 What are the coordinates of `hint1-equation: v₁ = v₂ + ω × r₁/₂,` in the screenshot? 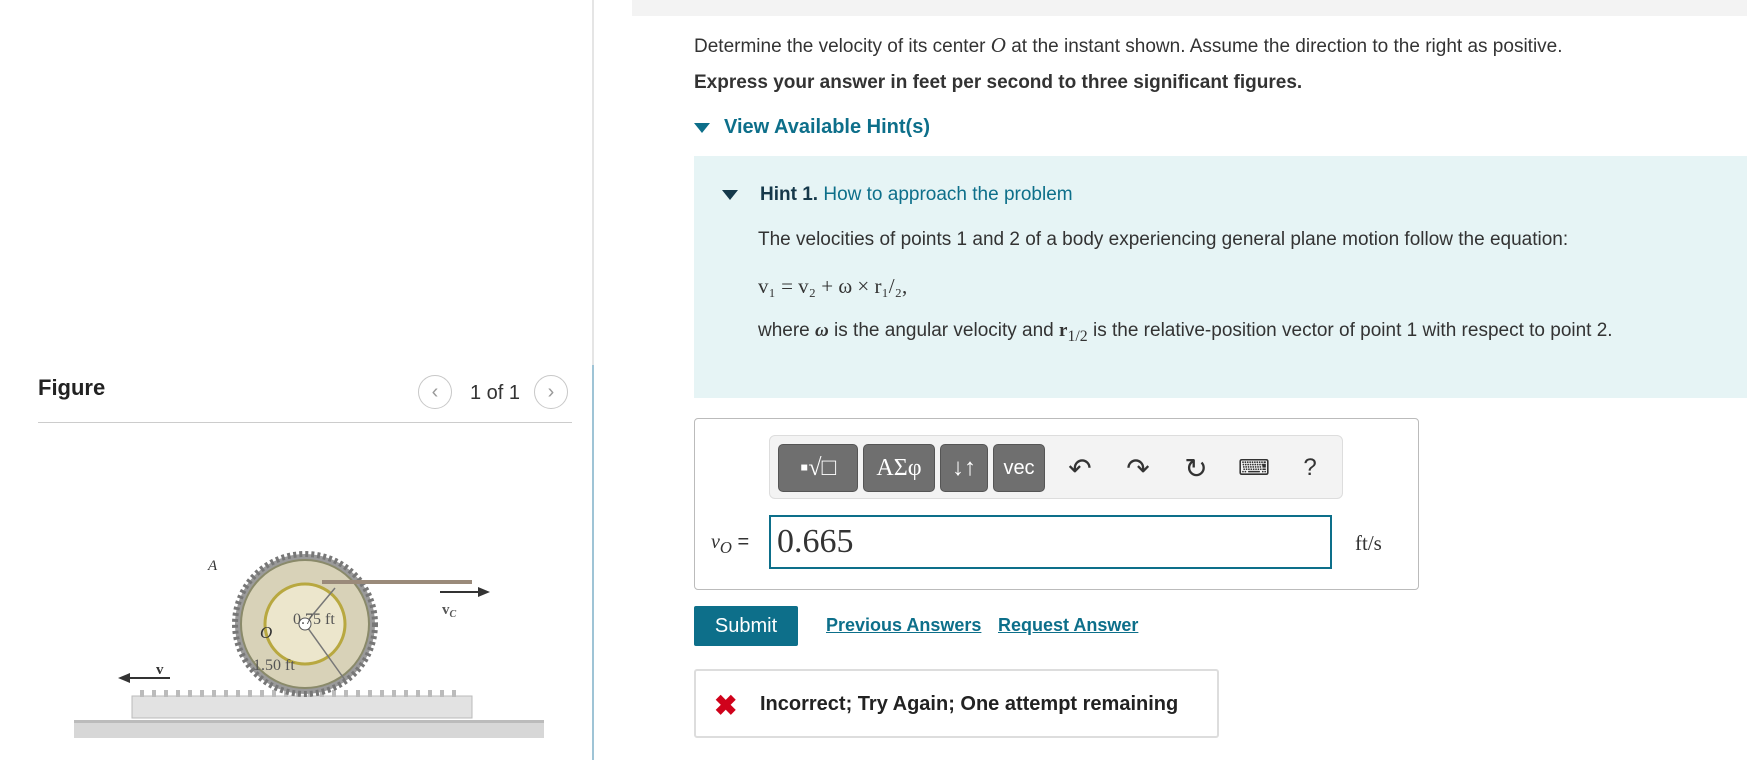 It's located at (833, 286).